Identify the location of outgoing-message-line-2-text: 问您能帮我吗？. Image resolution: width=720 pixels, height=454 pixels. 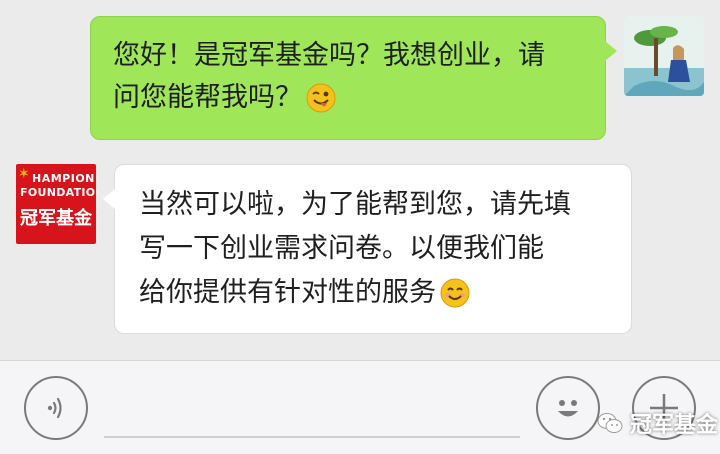
(207, 97).